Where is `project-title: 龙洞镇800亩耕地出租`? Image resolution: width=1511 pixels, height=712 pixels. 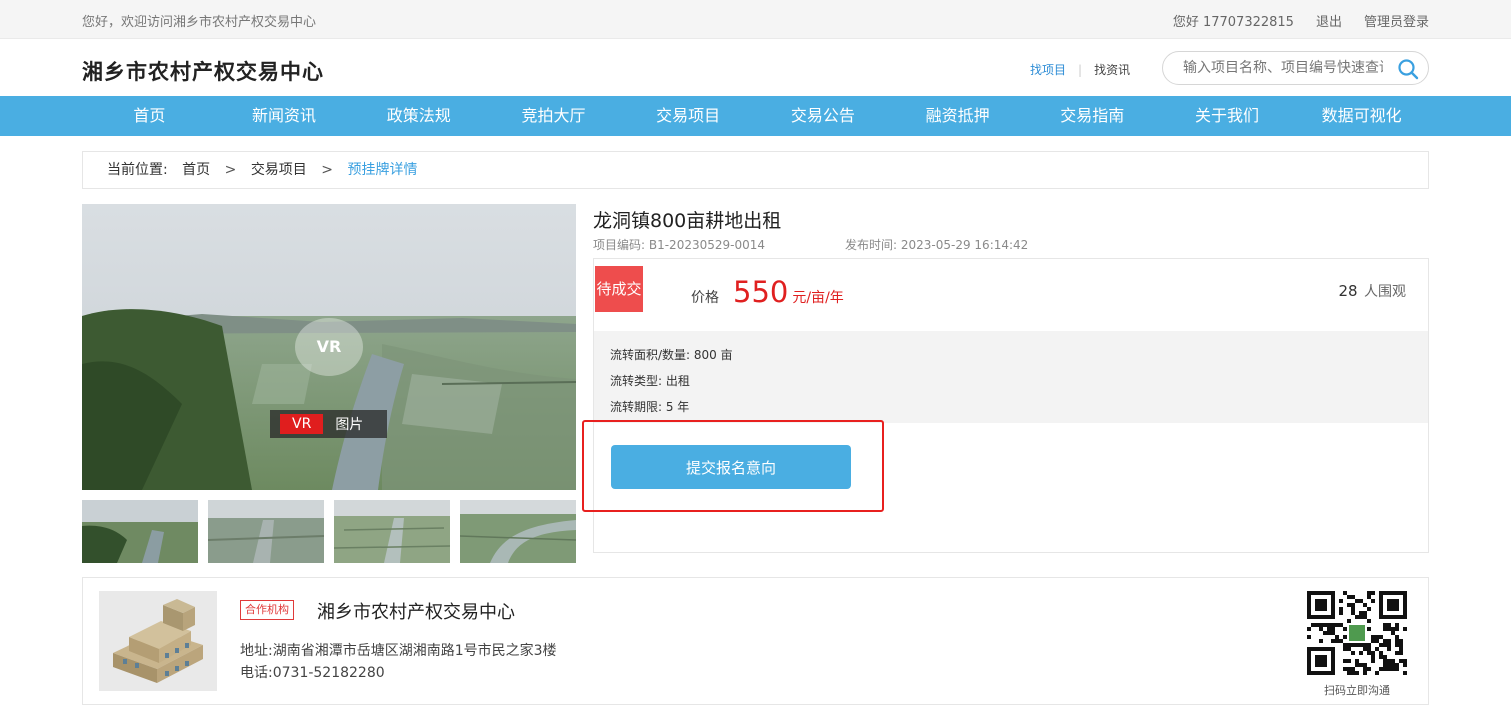
project-title: 龙洞镇800亩耕地出租 is located at coordinates (687, 221).